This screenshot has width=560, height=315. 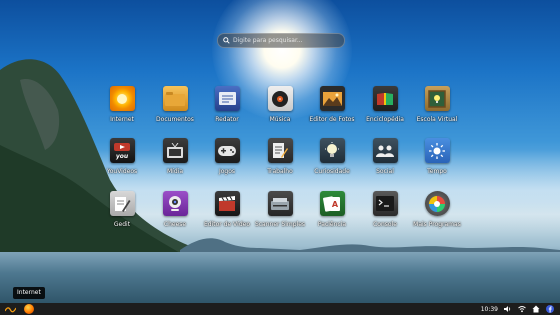 I want to click on wifi-icon, so click(x=522, y=309).